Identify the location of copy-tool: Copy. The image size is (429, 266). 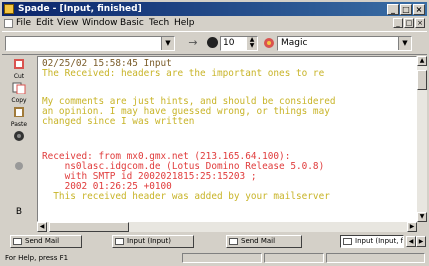
(19, 94).